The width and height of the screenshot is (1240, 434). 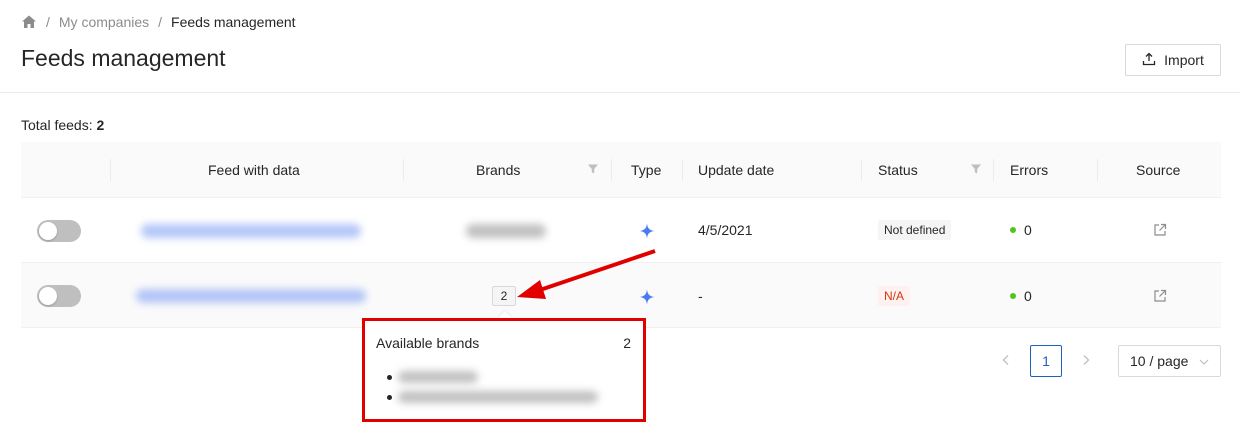 I want to click on brands-redacted, so click(x=506, y=231).